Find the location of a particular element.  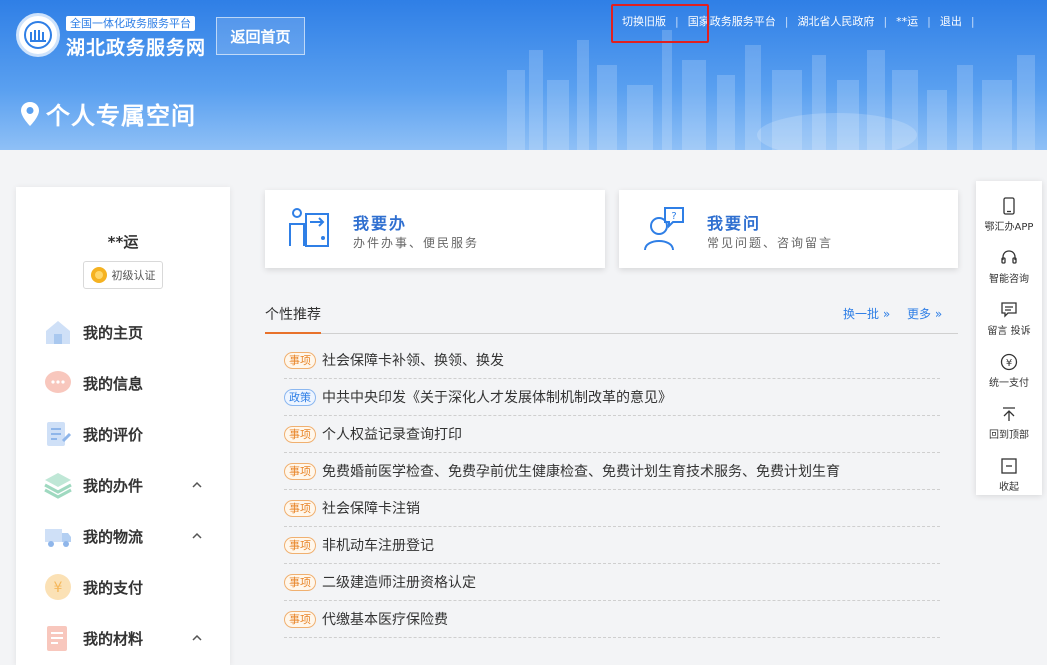

certification-label: 初级认证 is located at coordinates (133, 275).